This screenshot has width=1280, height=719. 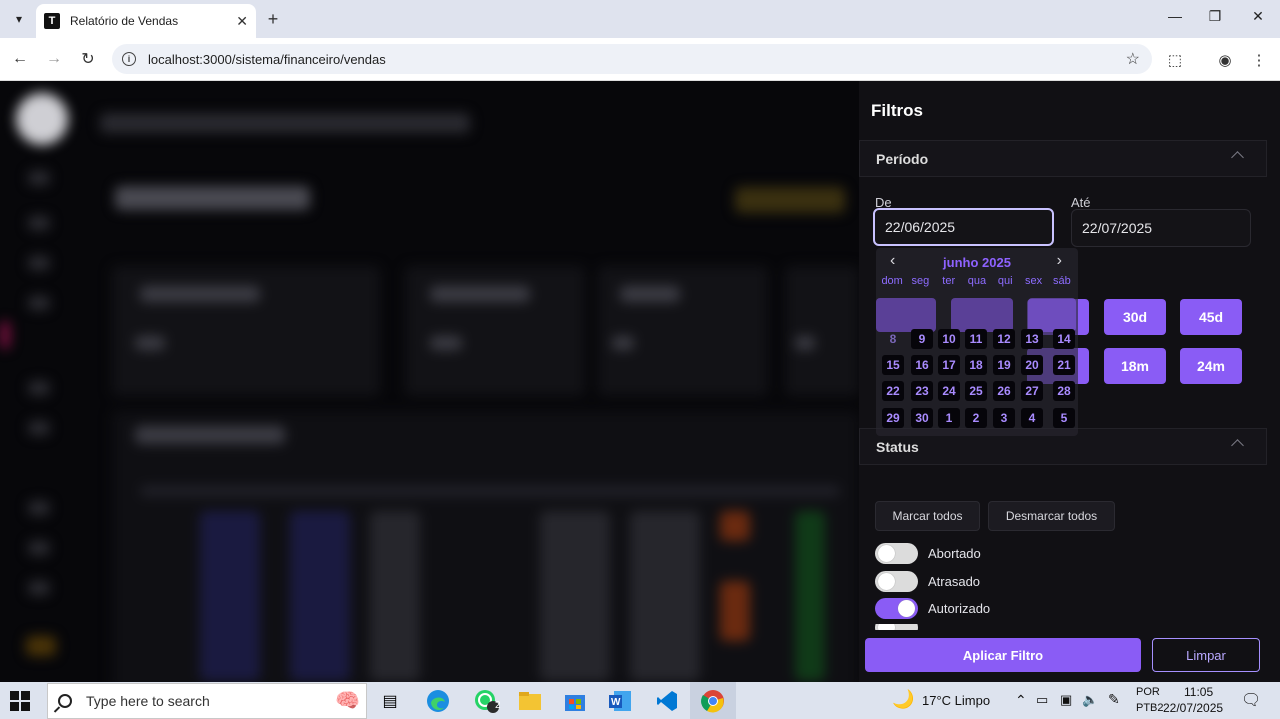 I want to click on site-info-icon: i, so click(x=129, y=59).